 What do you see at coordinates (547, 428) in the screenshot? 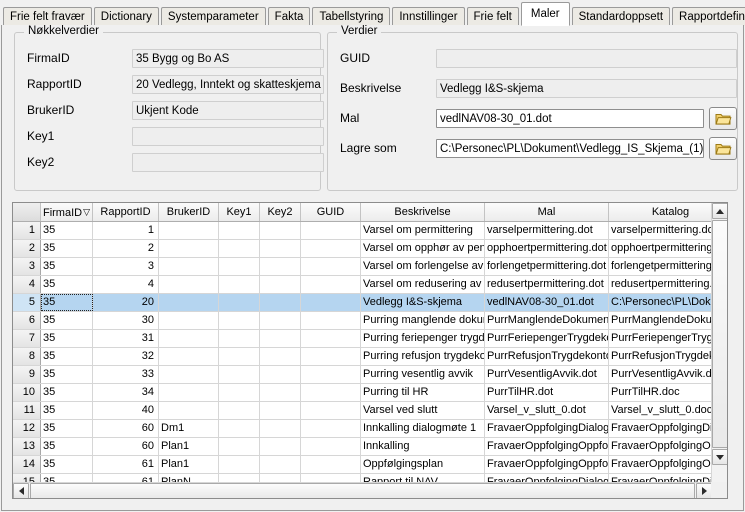
I see `cell-mal: FravaerOppfolgingDialogmote.dot` at bounding box center [547, 428].